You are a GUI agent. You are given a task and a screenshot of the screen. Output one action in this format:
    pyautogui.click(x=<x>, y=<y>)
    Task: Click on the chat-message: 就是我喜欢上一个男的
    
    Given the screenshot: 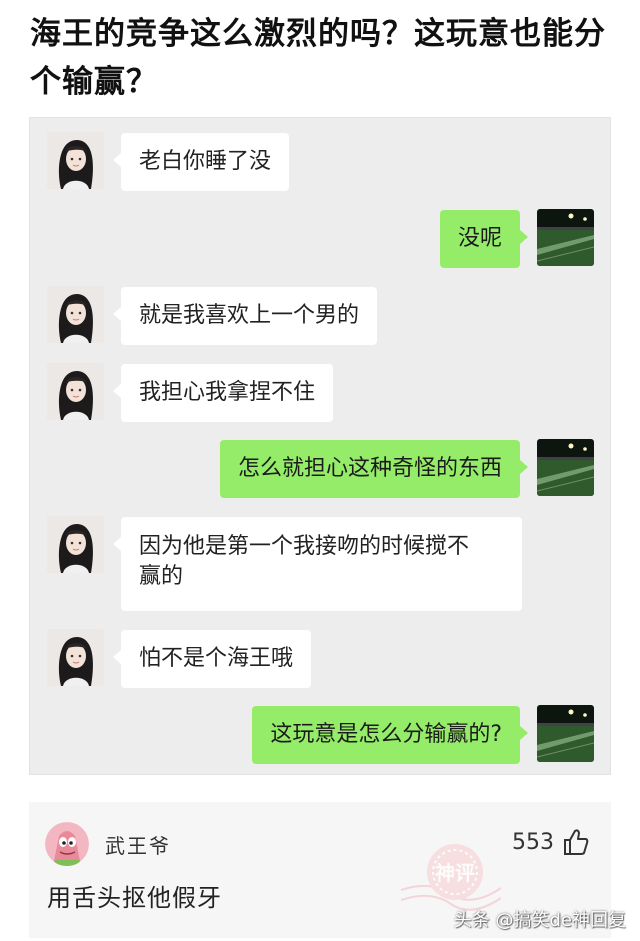 What is the action you would take?
    pyautogui.click(x=245, y=316)
    